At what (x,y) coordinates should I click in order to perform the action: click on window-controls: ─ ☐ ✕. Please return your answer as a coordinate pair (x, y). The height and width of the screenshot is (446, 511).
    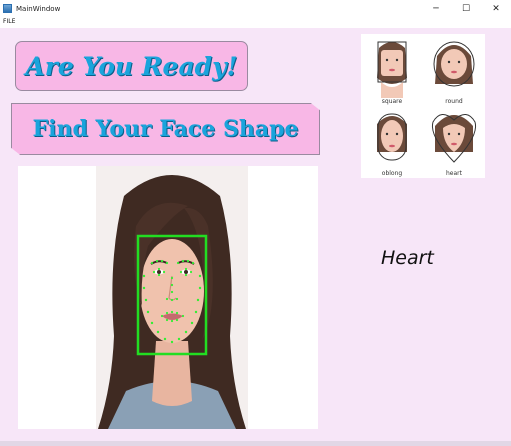
    Looking at the image, I should click on (466, 8).